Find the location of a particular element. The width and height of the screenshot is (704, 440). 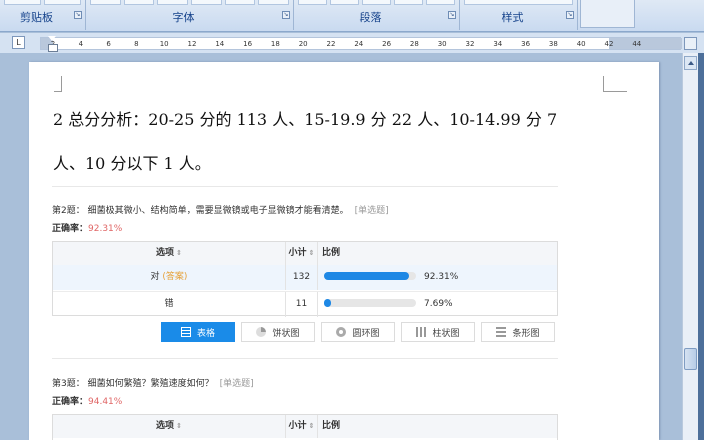

ruler-tick: 28 is located at coordinates (414, 44).